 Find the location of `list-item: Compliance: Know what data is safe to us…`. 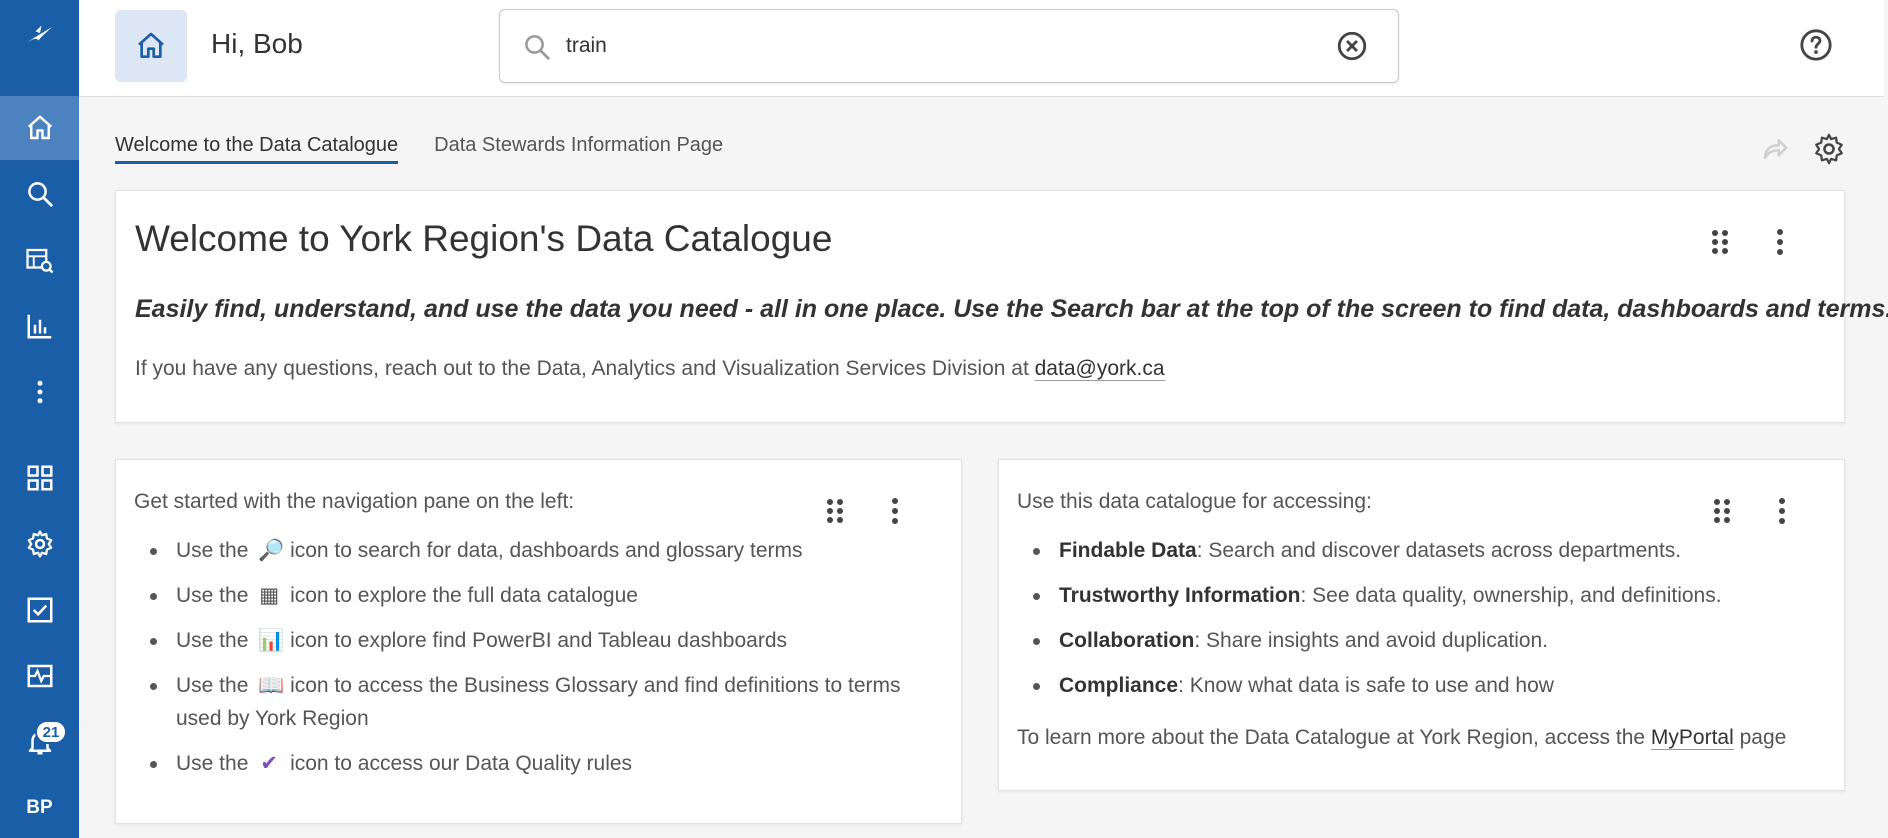

list-item: Compliance: Know what data is safe to us… is located at coordinates (1369, 685).